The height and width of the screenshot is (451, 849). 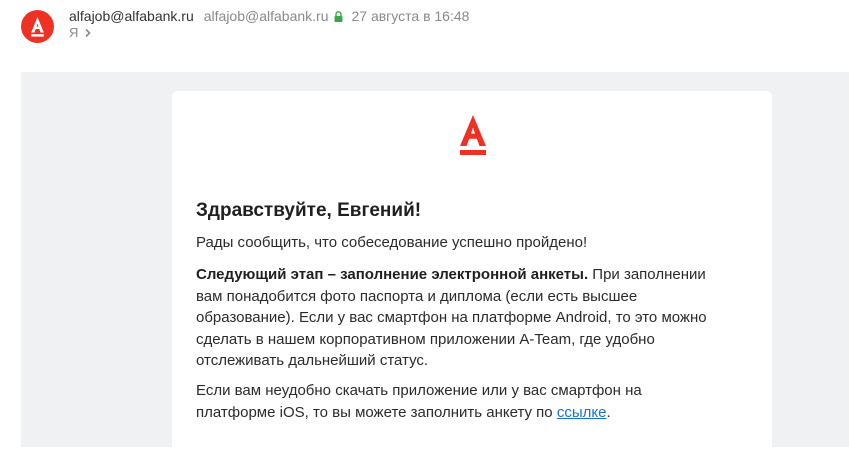 What do you see at coordinates (80, 33) in the screenshot?
I see `recipient-line: Я` at bounding box center [80, 33].